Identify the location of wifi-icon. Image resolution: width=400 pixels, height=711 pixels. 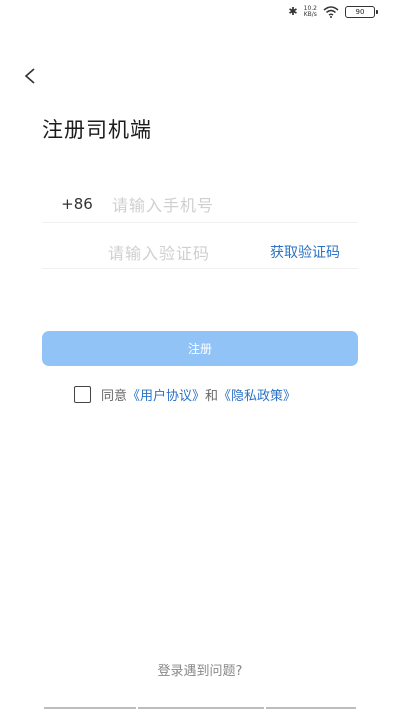
(331, 12).